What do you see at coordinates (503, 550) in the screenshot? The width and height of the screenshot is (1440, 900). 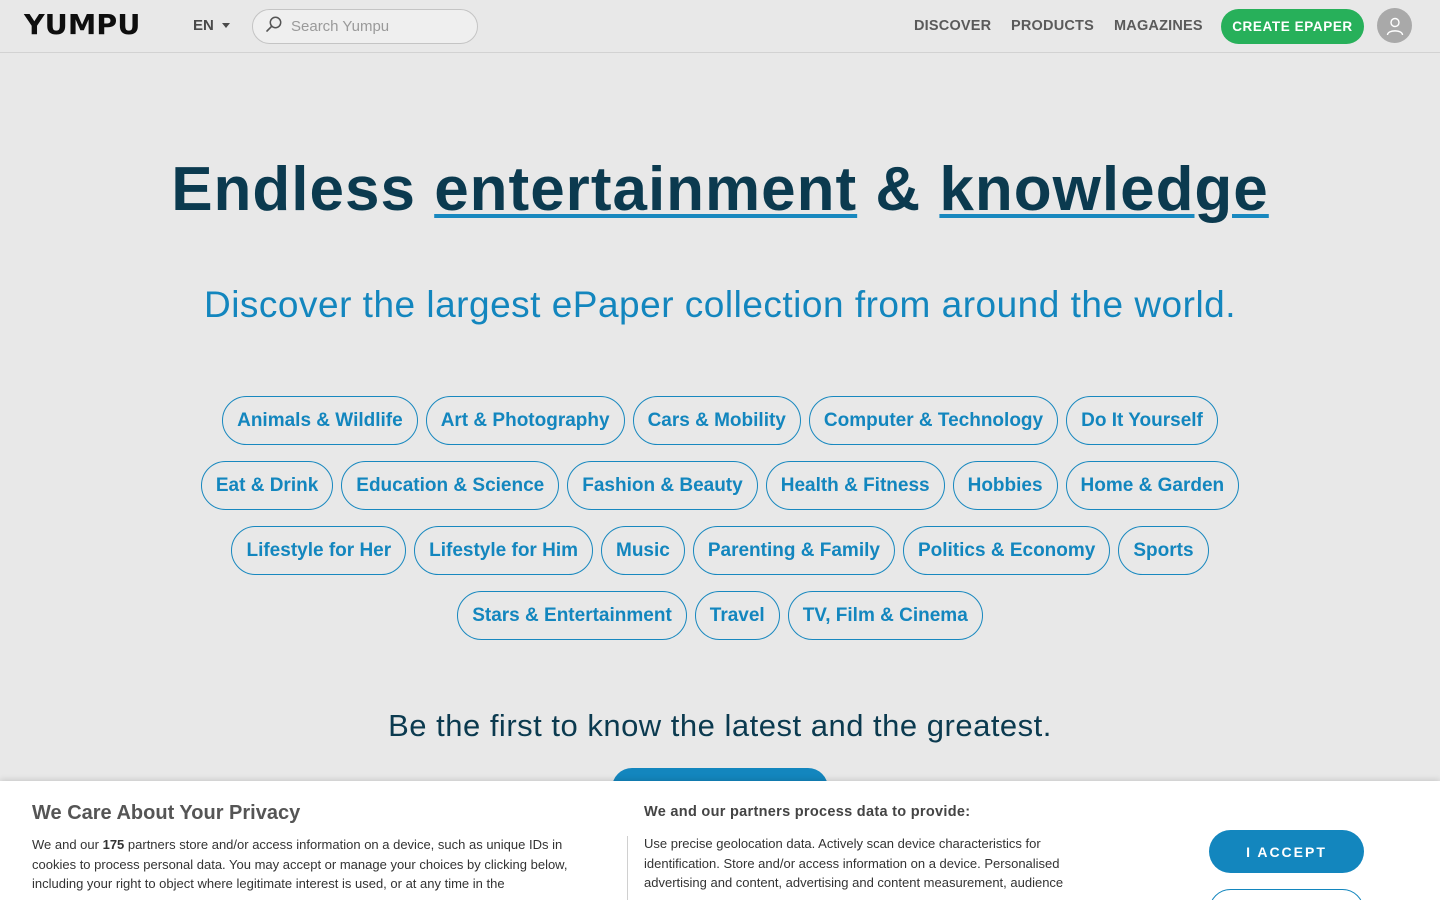 I see `category-pill: Lifestyle for Him` at bounding box center [503, 550].